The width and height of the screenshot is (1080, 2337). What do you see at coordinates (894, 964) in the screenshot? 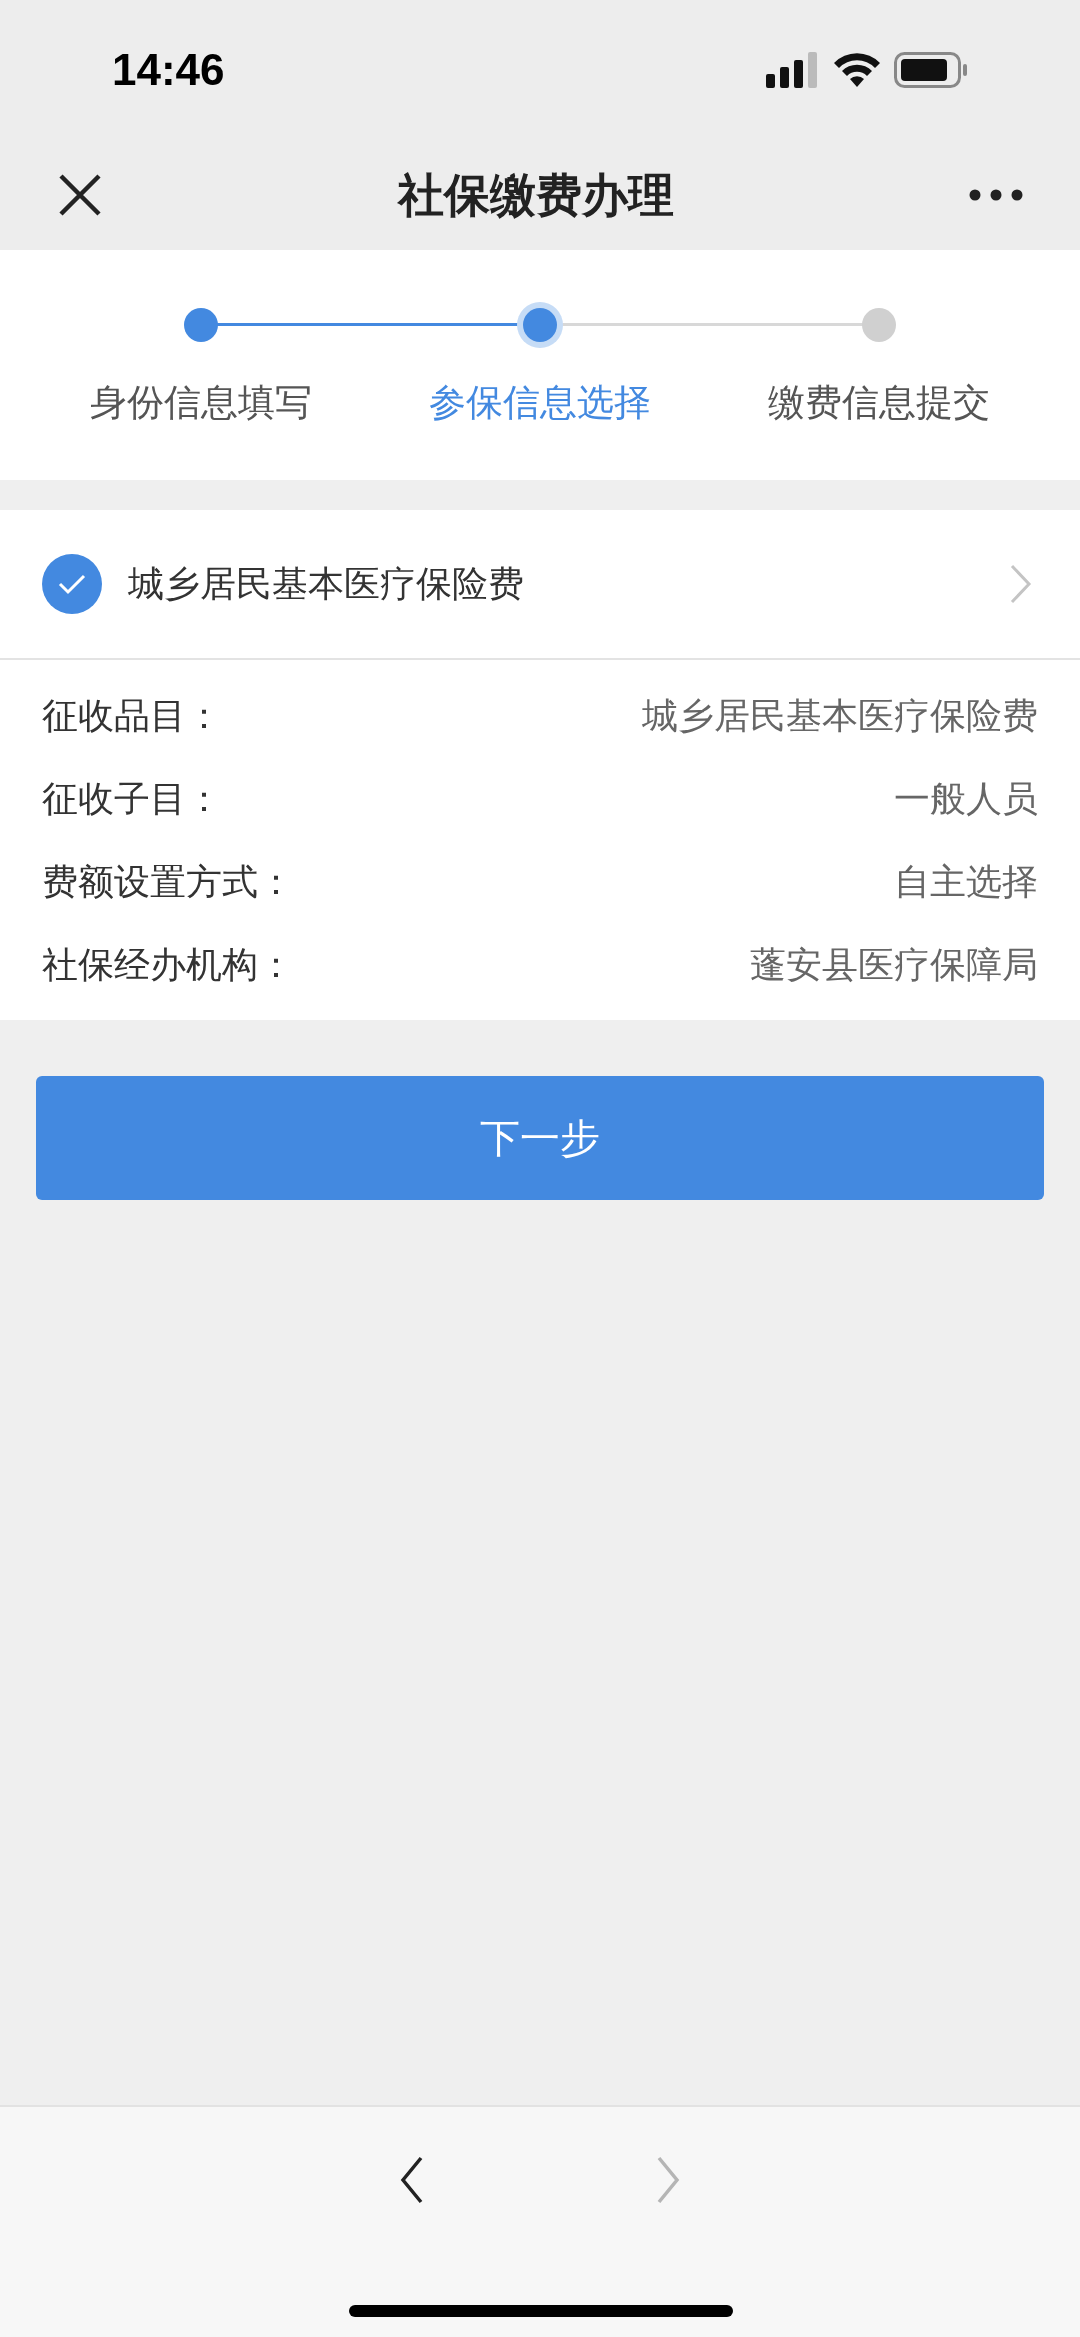
I see `detail-value: 蓬安县医疗保障局` at bounding box center [894, 964].